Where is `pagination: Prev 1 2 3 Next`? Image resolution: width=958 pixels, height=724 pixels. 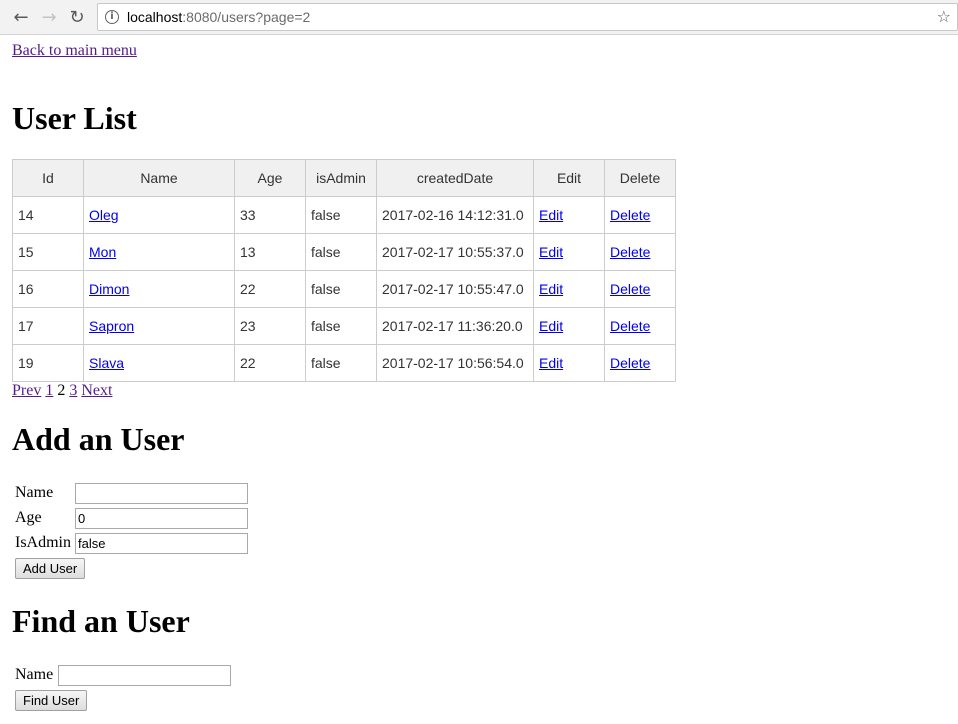
pagination: Prev 1 2 3 Next is located at coordinates (62, 391).